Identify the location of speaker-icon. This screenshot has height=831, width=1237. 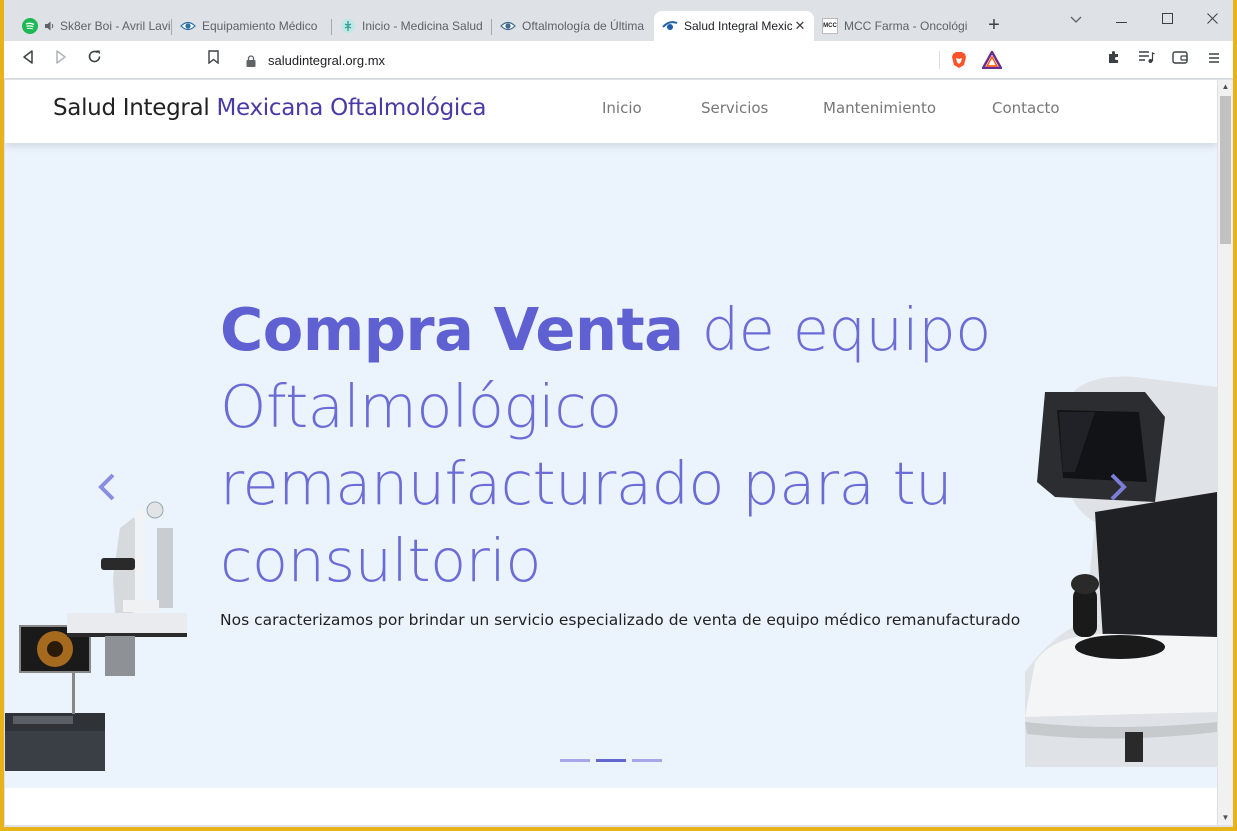
(50, 26).